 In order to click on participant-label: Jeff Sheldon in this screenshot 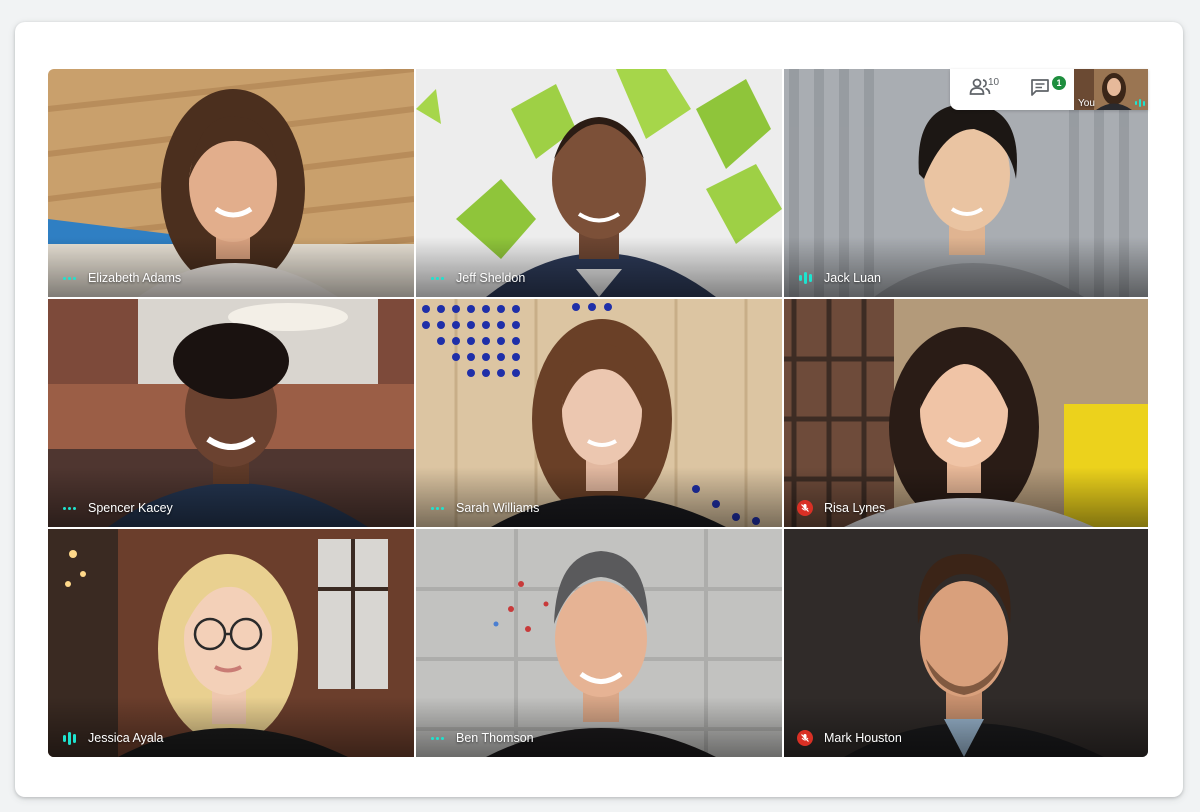, I will do `click(476, 278)`.